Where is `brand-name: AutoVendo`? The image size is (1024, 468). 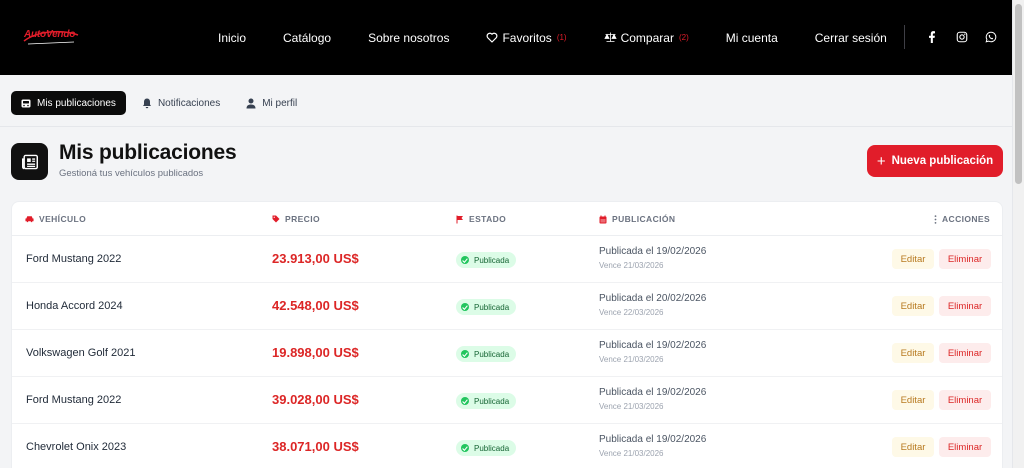
brand-name: AutoVendo is located at coordinates (50, 34).